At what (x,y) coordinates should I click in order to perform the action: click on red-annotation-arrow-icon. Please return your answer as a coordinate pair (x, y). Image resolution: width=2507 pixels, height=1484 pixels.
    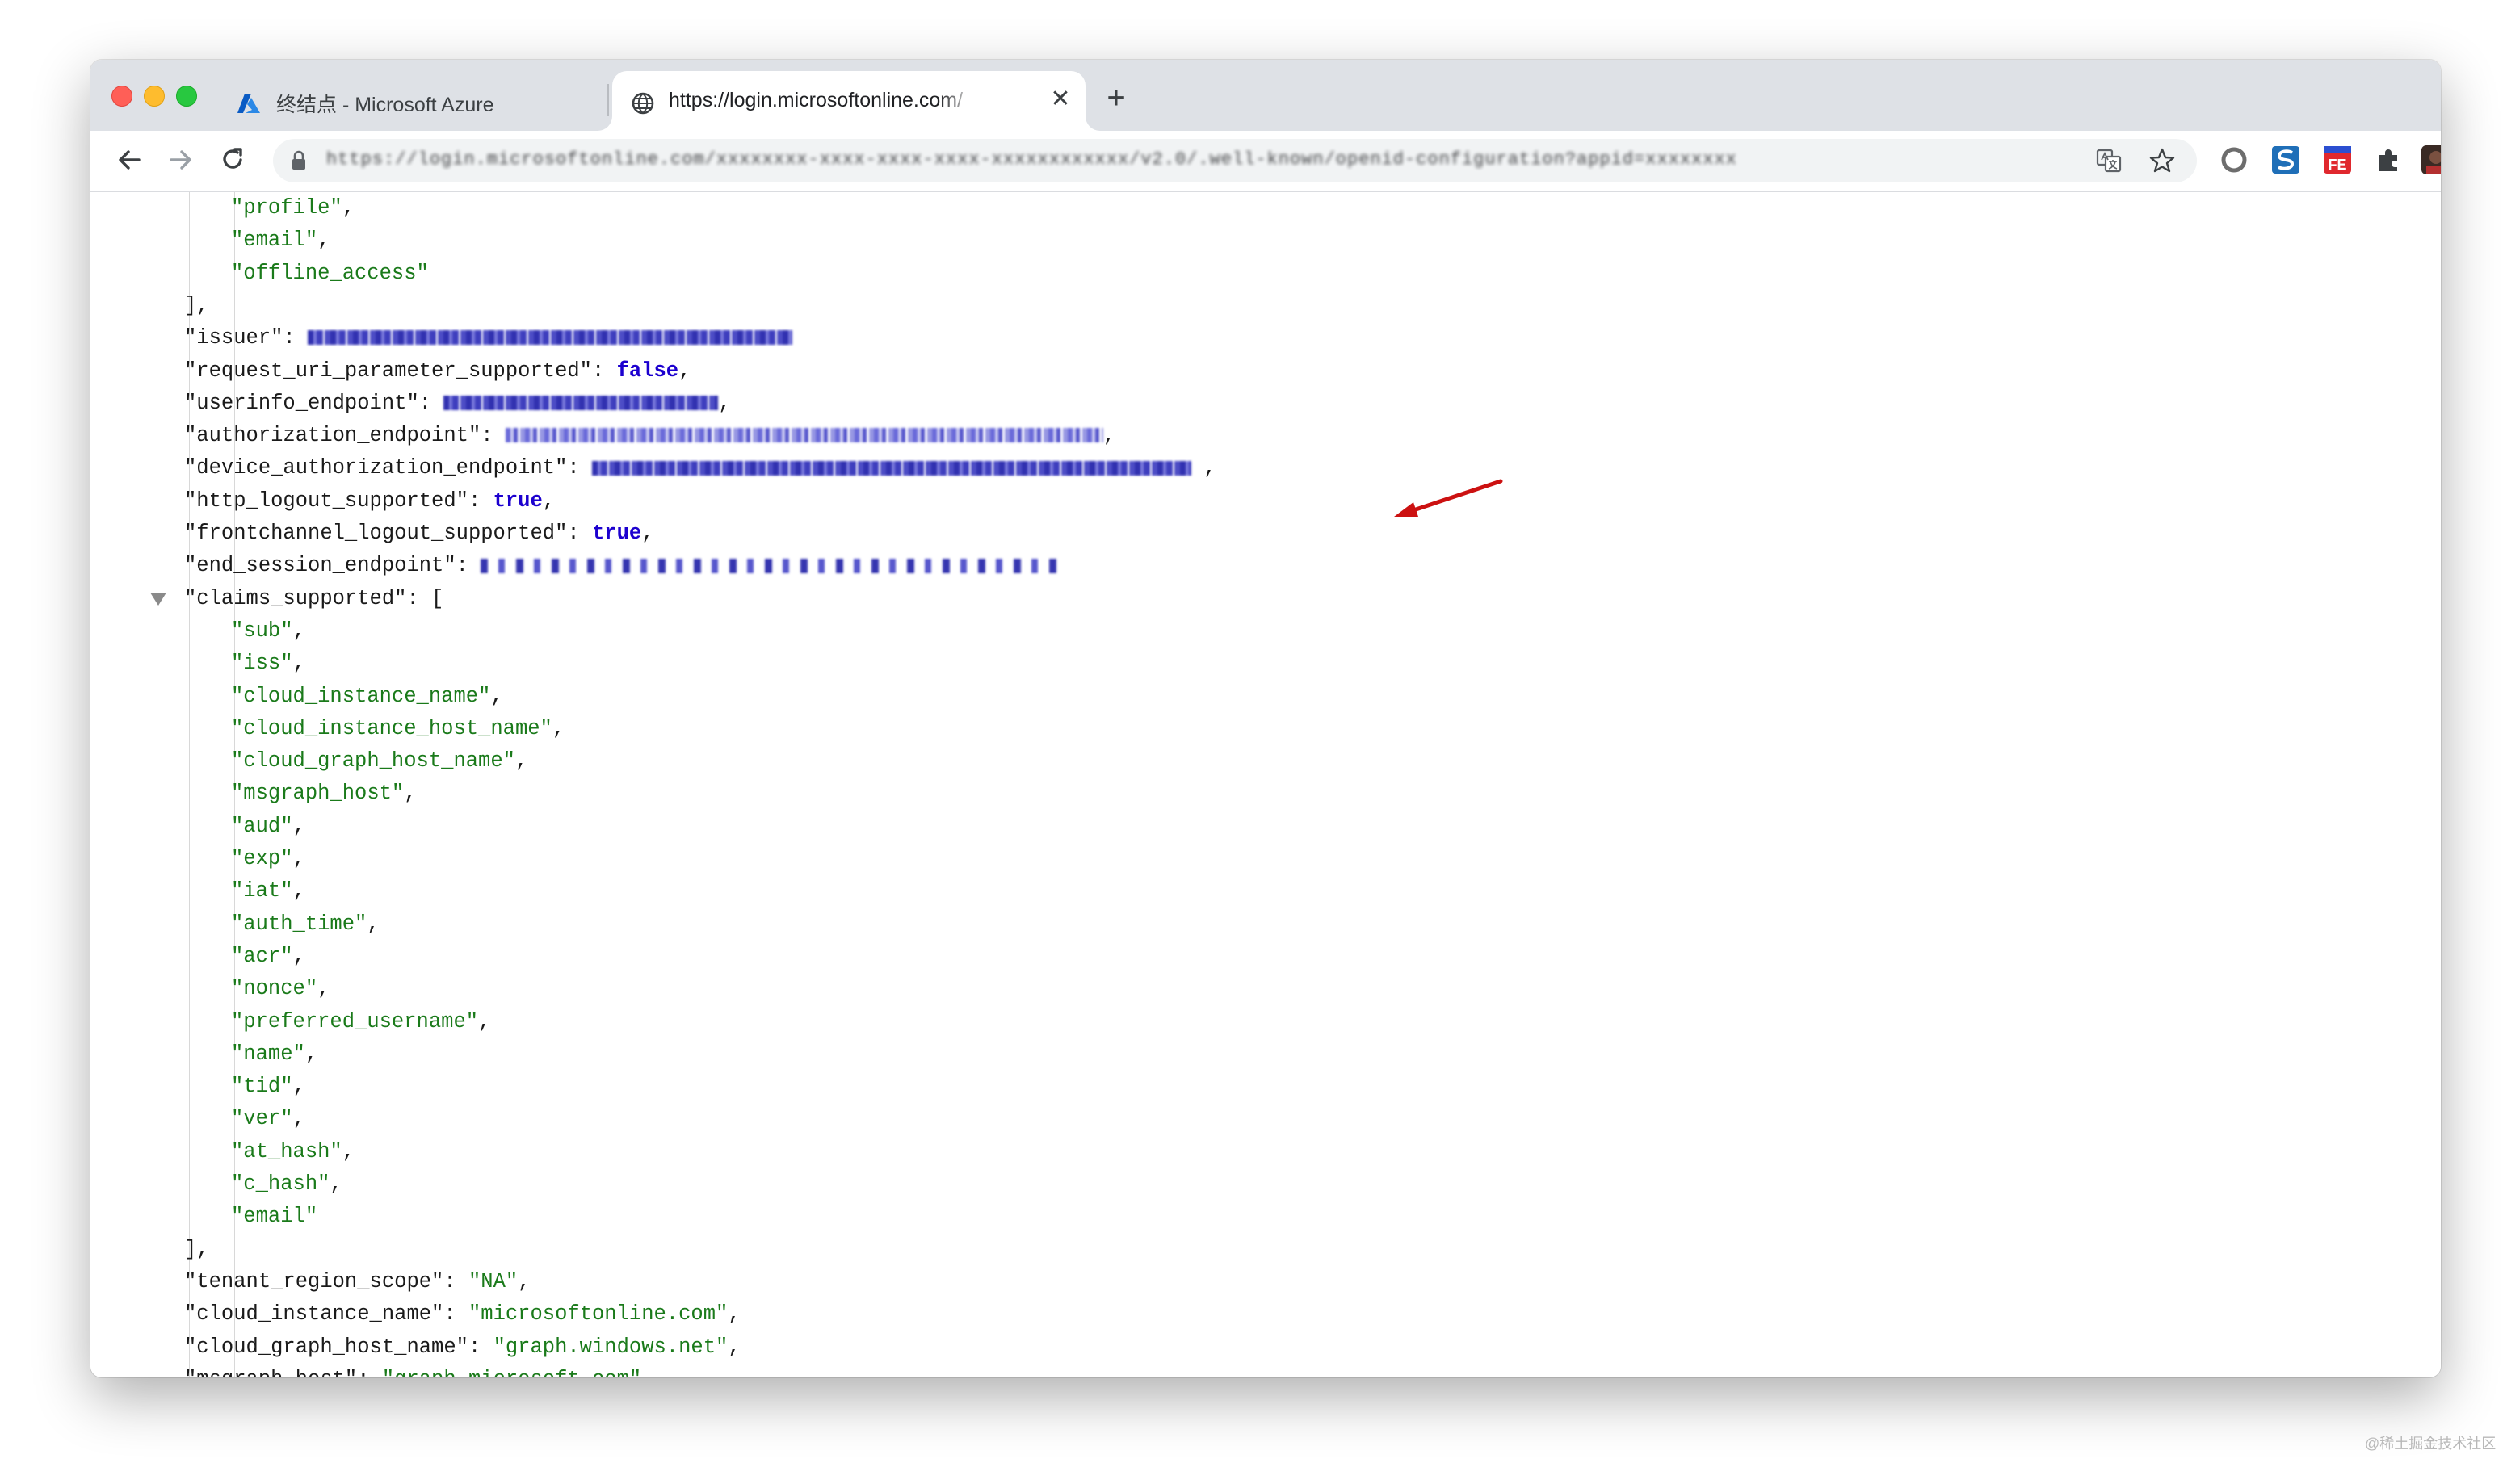
    Looking at the image, I should click on (1448, 498).